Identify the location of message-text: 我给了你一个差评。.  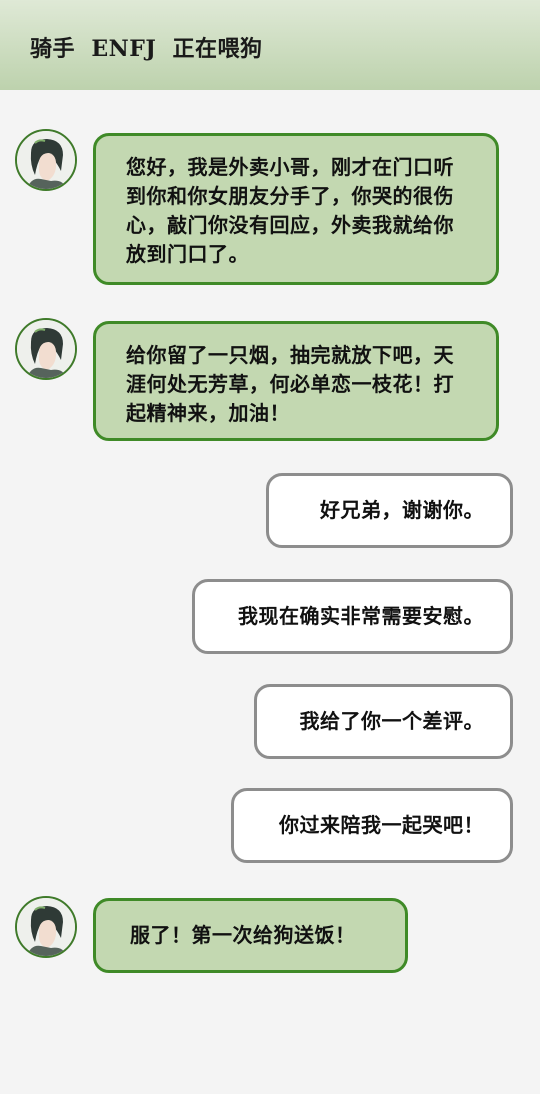
(391, 721).